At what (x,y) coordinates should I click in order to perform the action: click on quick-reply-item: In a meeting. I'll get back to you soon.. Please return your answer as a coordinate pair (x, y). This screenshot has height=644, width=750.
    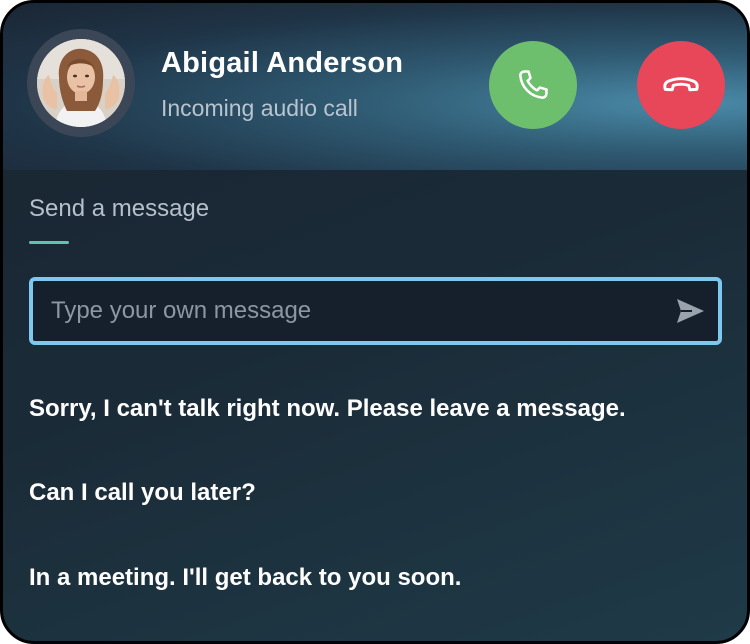
    Looking at the image, I should click on (245, 578).